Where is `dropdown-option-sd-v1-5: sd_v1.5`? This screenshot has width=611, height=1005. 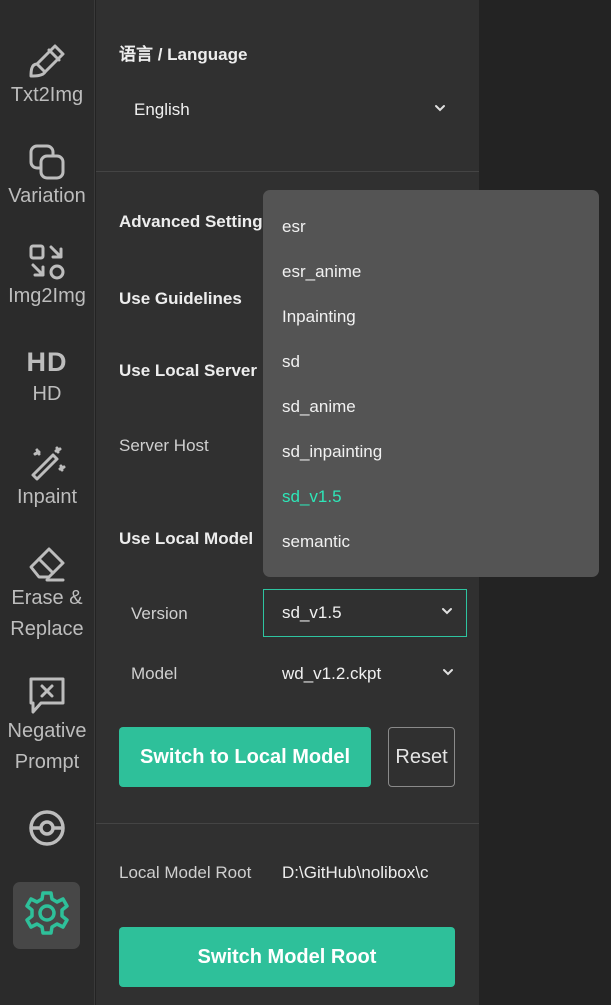
dropdown-option-sd-v1-5: sd_v1.5 is located at coordinates (431, 496).